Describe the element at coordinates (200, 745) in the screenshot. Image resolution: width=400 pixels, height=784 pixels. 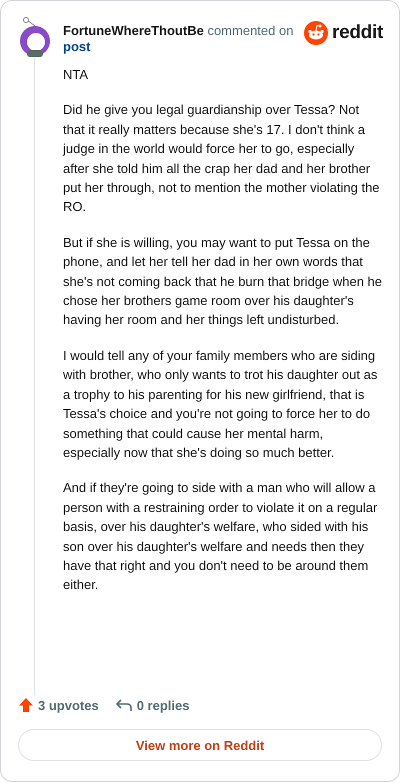
I see `view-more-button: View more on Reddit` at that location.